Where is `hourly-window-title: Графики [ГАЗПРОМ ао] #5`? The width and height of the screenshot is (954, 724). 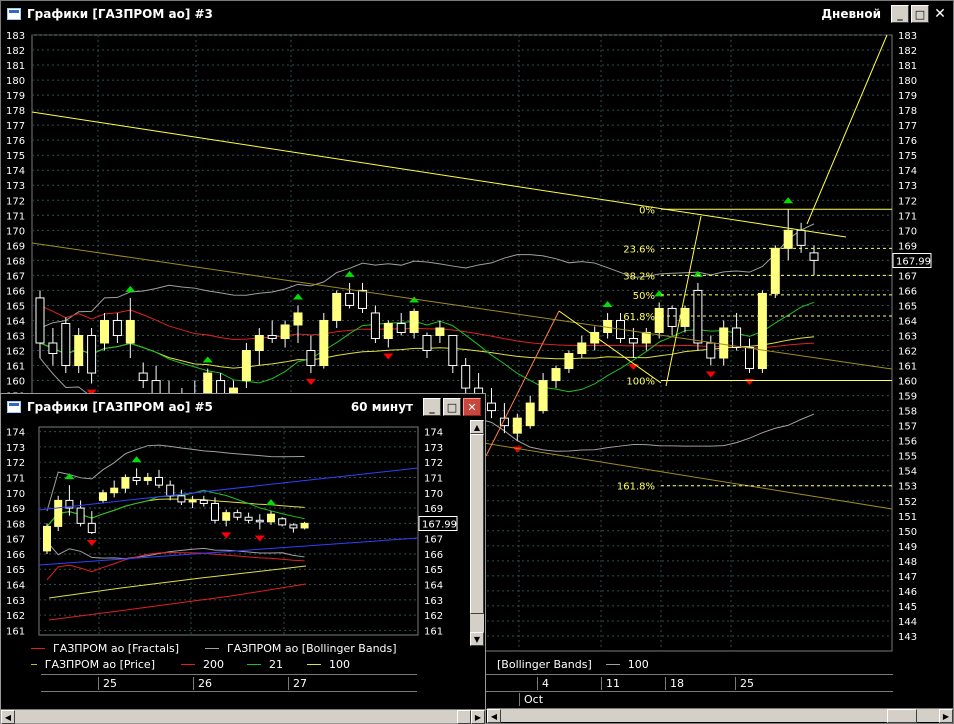 hourly-window-title: Графики [ГАЗПРОМ ао] #5 is located at coordinates (120, 407).